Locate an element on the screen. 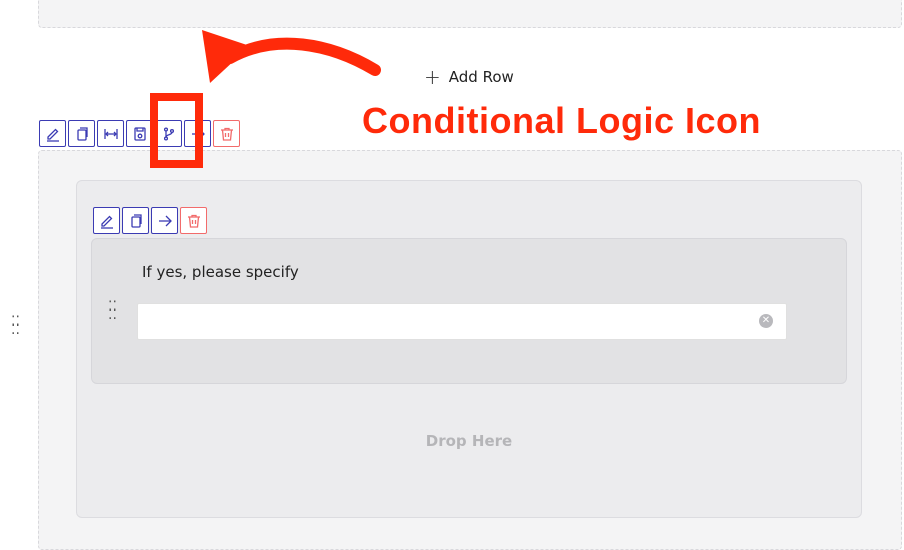 This screenshot has height=550, width=904. column-copy-button is located at coordinates (135, 220).